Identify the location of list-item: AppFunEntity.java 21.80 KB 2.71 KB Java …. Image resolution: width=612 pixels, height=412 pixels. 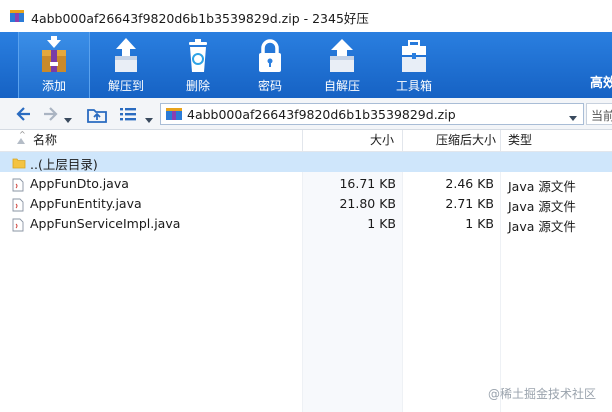
(306, 204).